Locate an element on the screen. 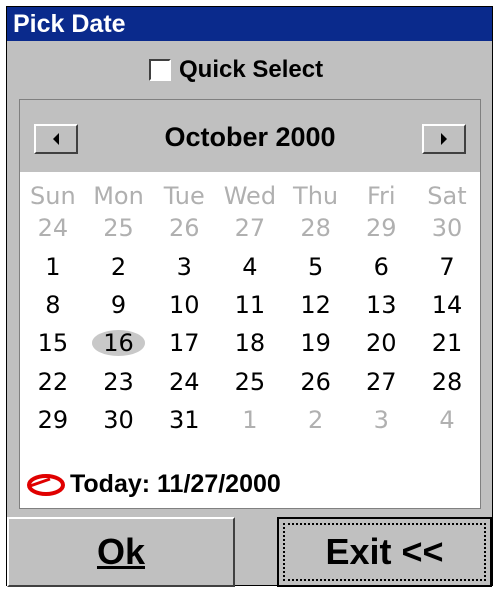 The image size is (499, 592). weekday-label: Wed is located at coordinates (250, 196).